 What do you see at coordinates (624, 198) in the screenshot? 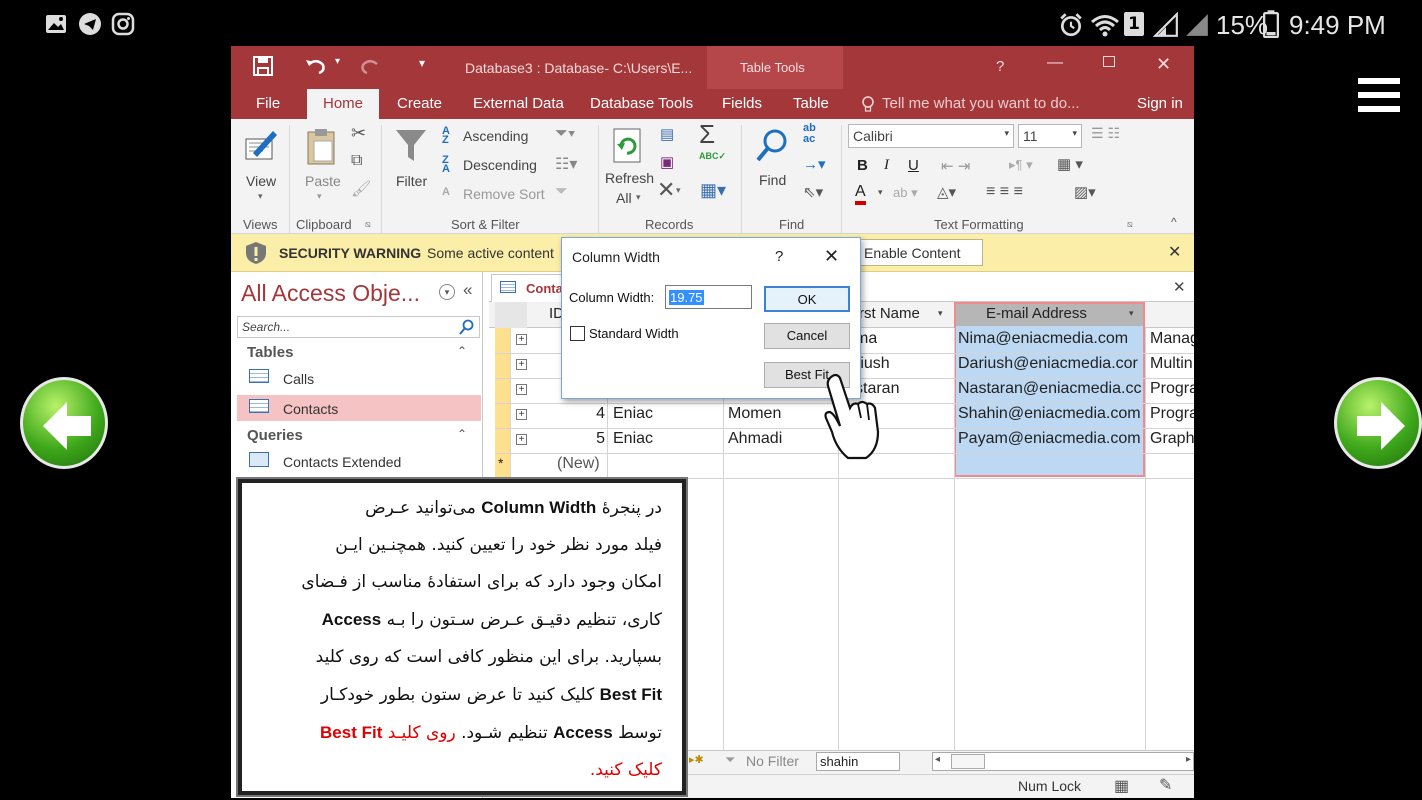
I see `refresh-all-button: All` at bounding box center [624, 198].